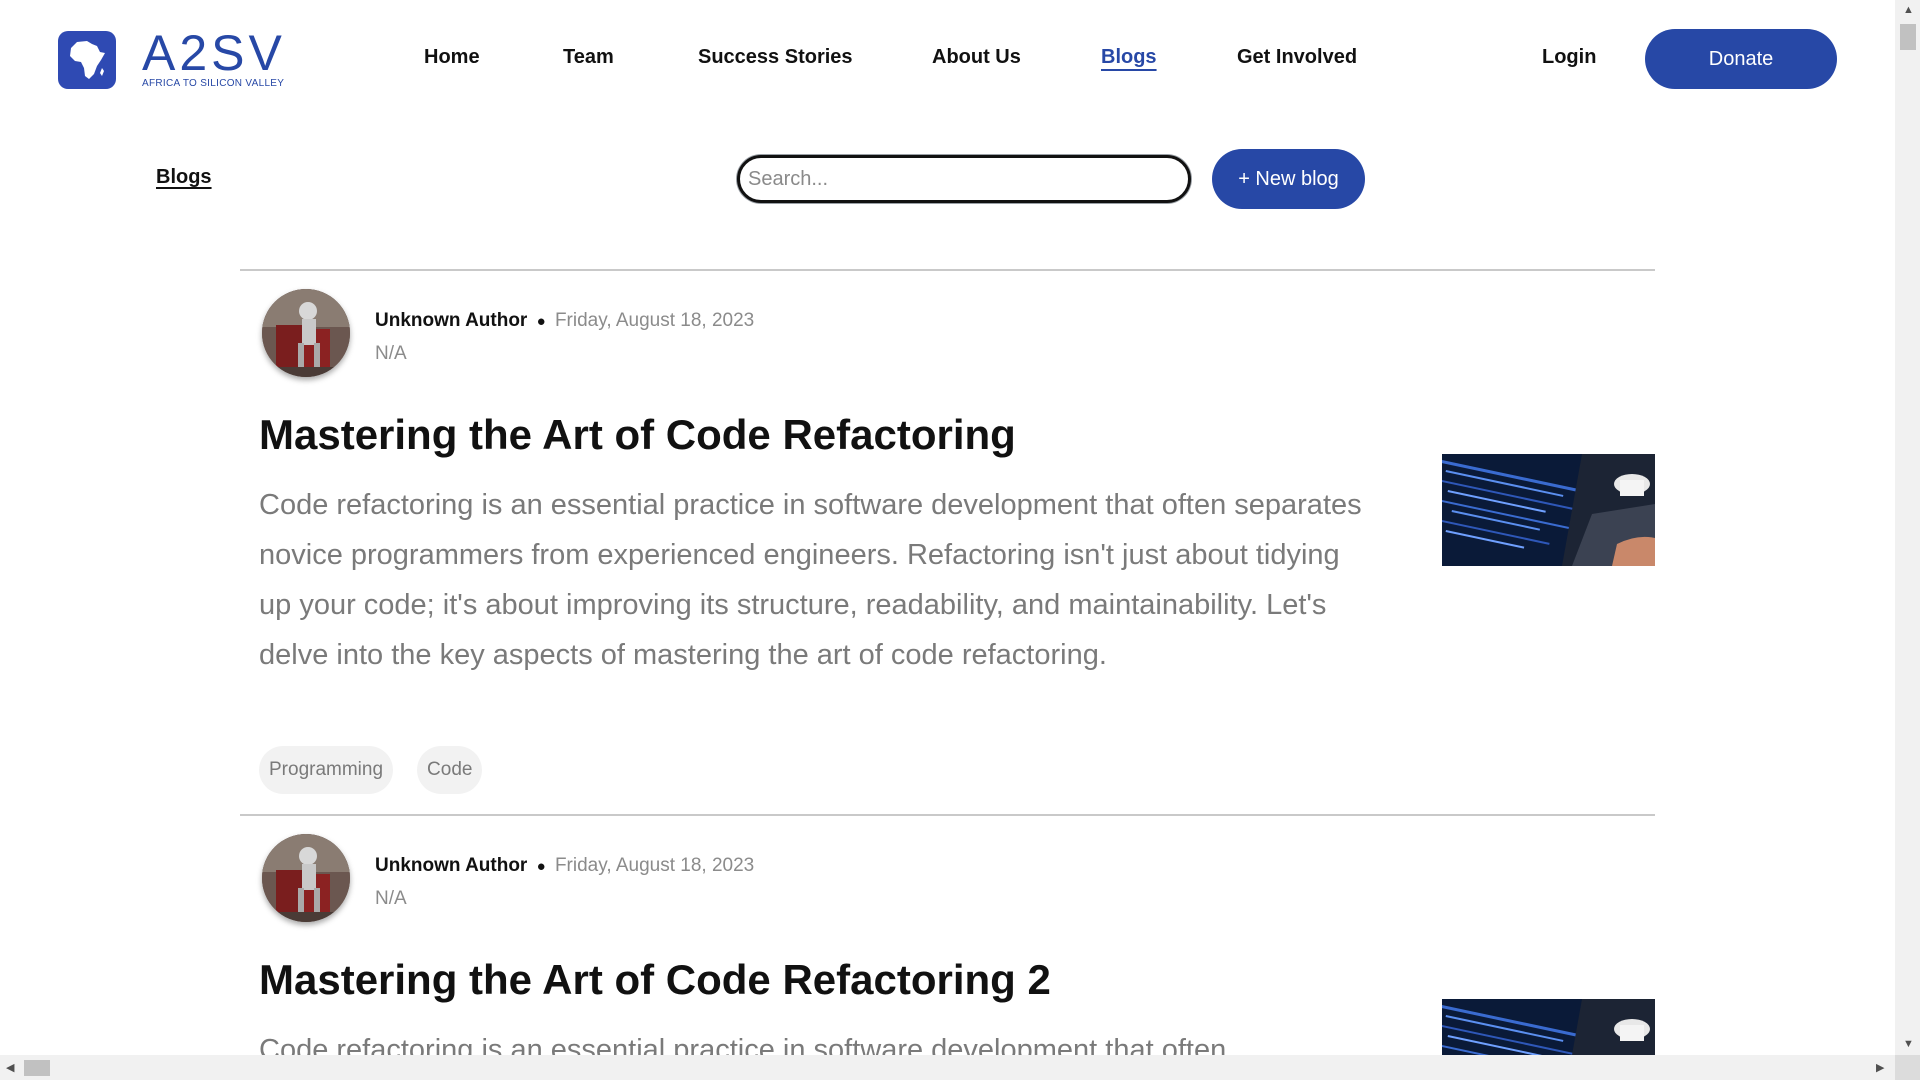 The image size is (1920, 1080). What do you see at coordinates (655, 980) in the screenshot?
I see `post-title: Mastering the Art of Code Refactoring 2` at bounding box center [655, 980].